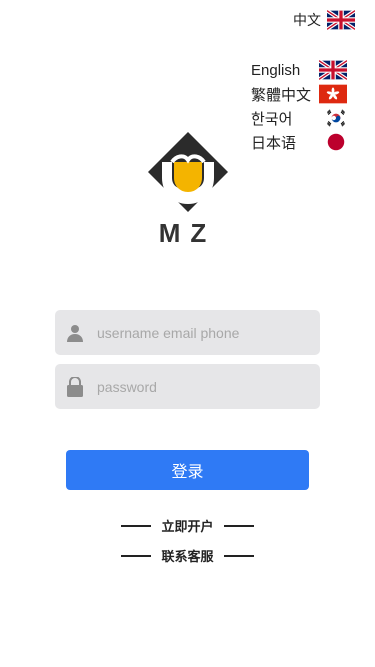  Describe the element at coordinates (307, 20) in the screenshot. I see `current-language-label: 中文` at that location.